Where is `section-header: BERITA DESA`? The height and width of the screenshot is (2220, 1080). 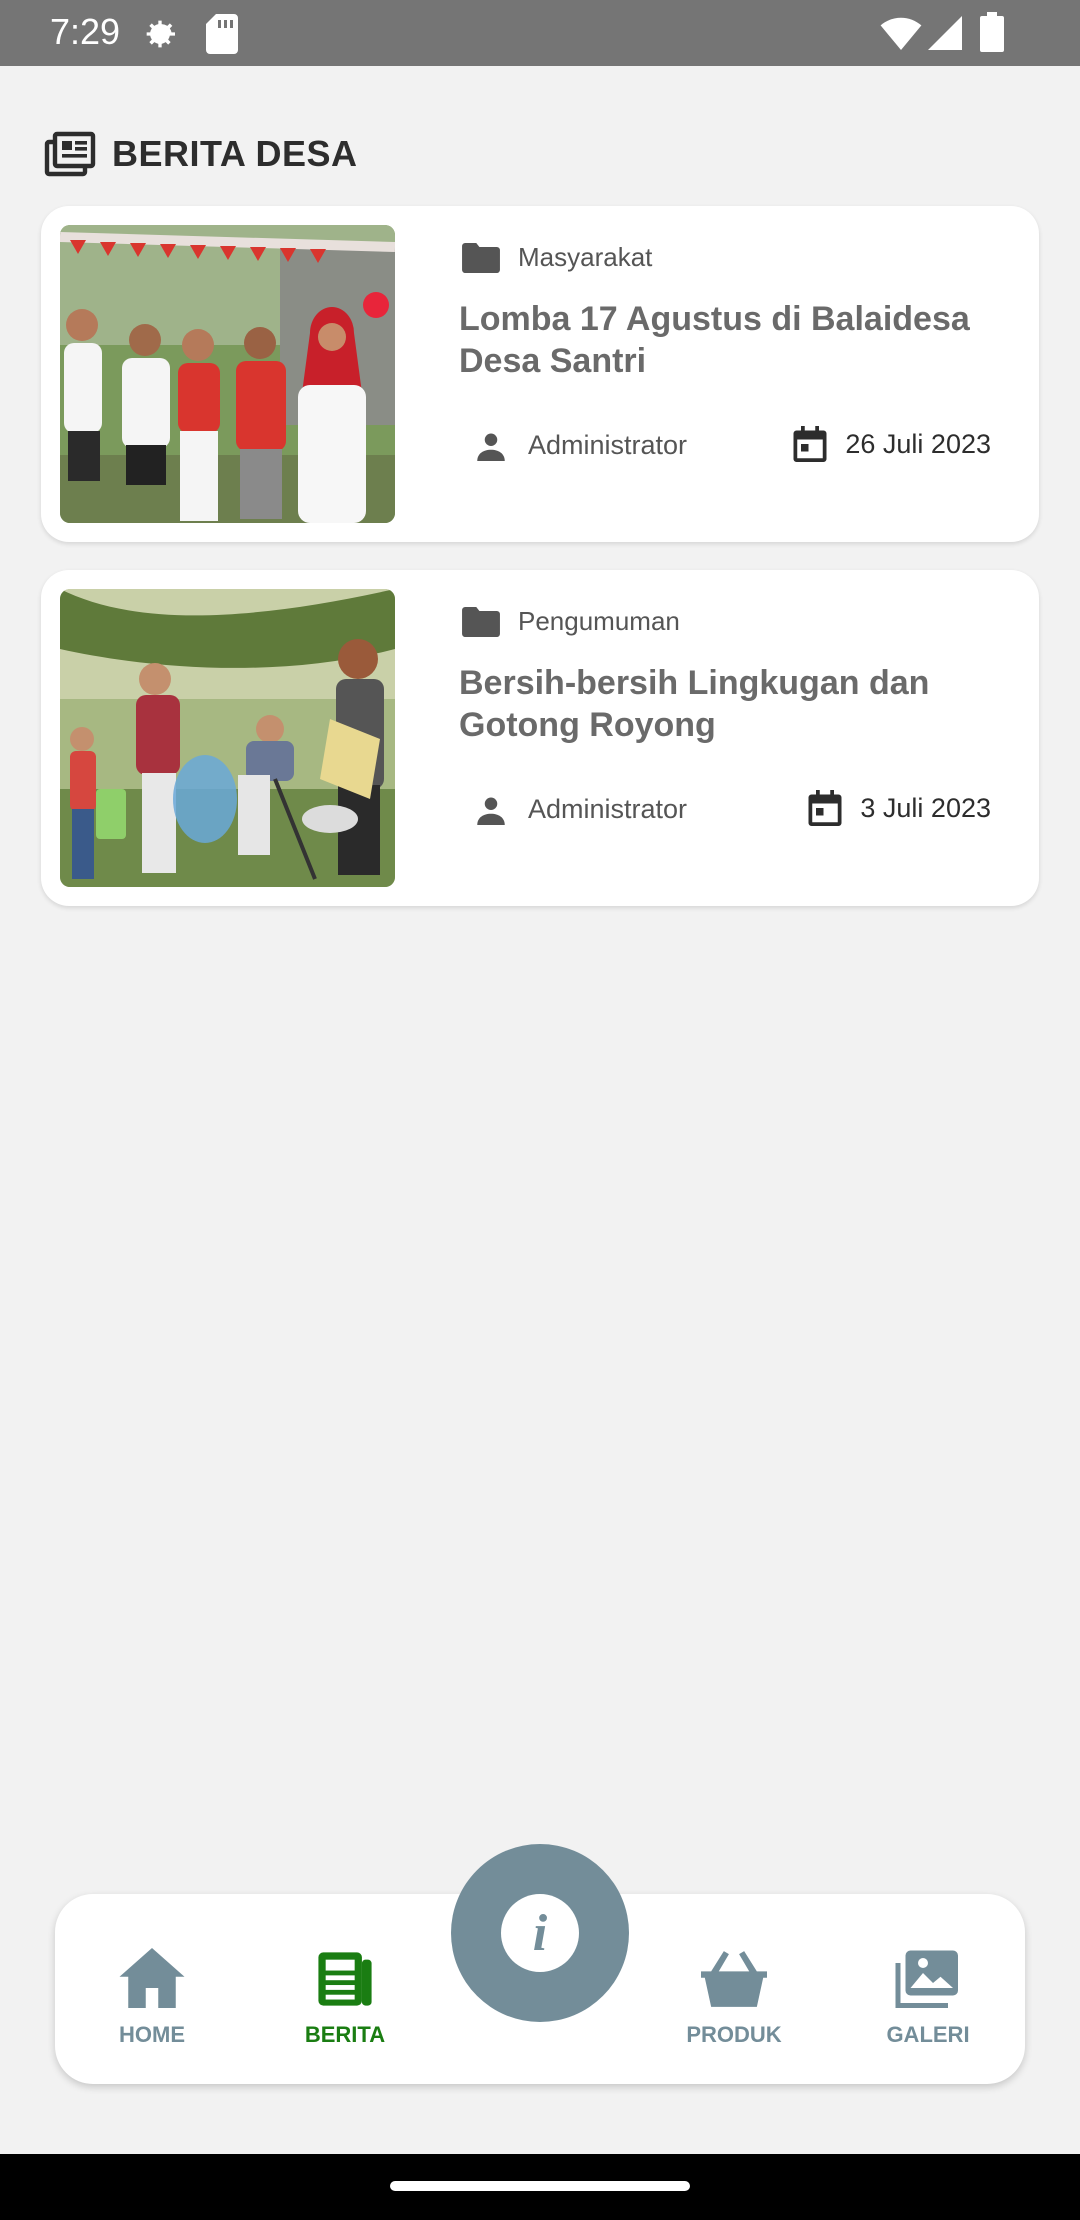 section-header: BERITA DESA is located at coordinates (201, 154).